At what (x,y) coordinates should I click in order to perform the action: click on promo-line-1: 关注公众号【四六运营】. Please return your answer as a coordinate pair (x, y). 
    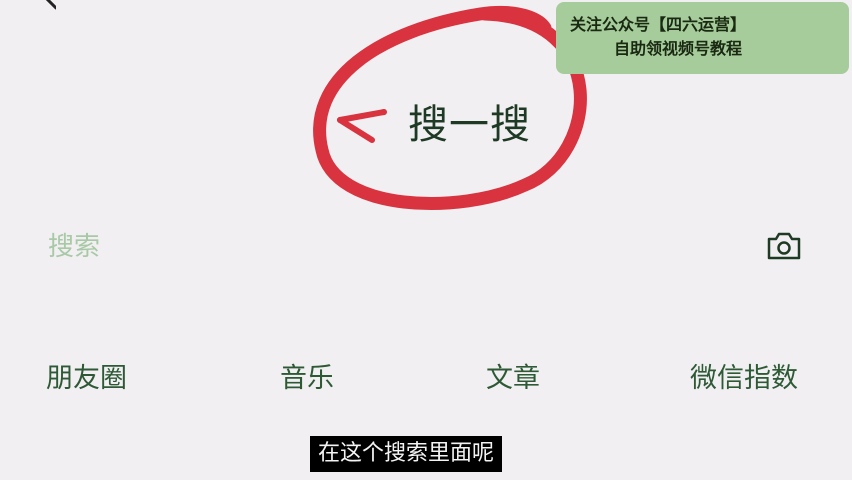
    Looking at the image, I should click on (658, 24).